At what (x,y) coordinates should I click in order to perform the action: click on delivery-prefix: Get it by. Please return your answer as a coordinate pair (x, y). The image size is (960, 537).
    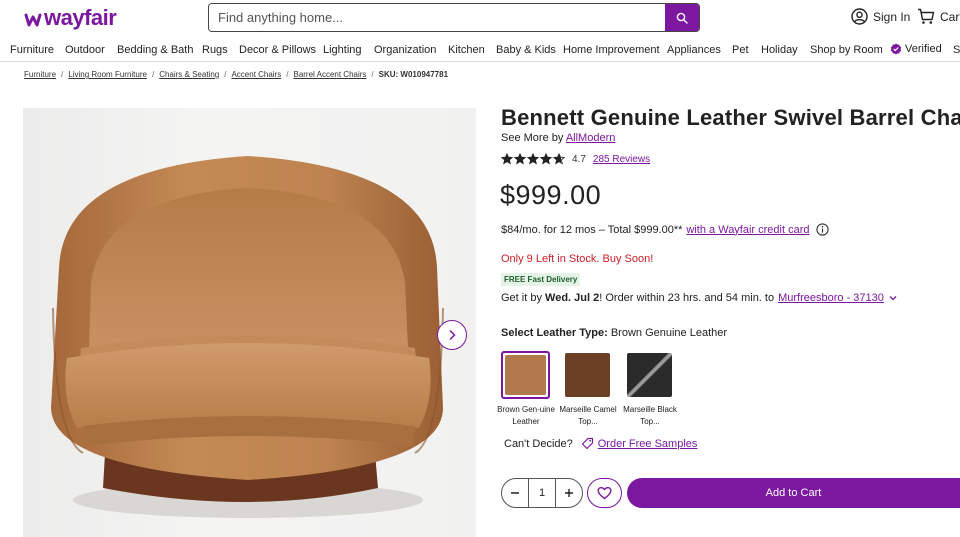
    Looking at the image, I should click on (521, 298).